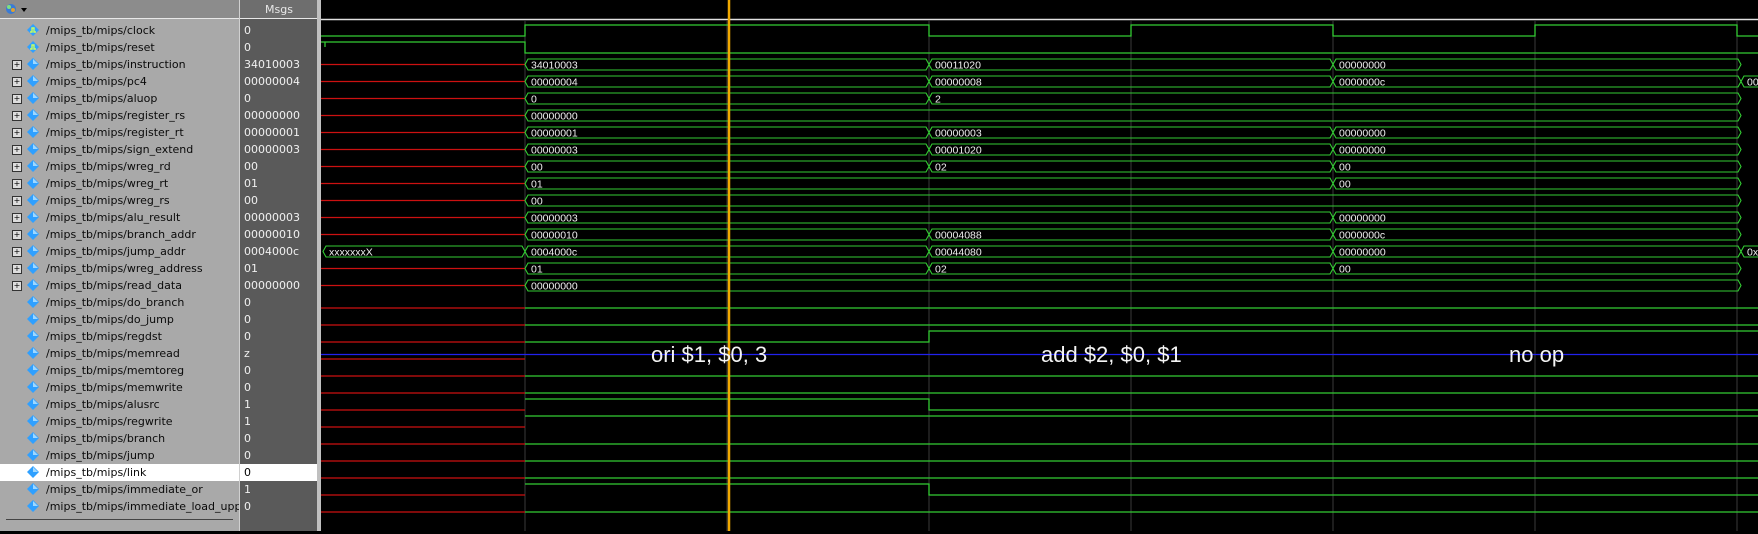  I want to click on wave-menu-icon, so click(17, 9).